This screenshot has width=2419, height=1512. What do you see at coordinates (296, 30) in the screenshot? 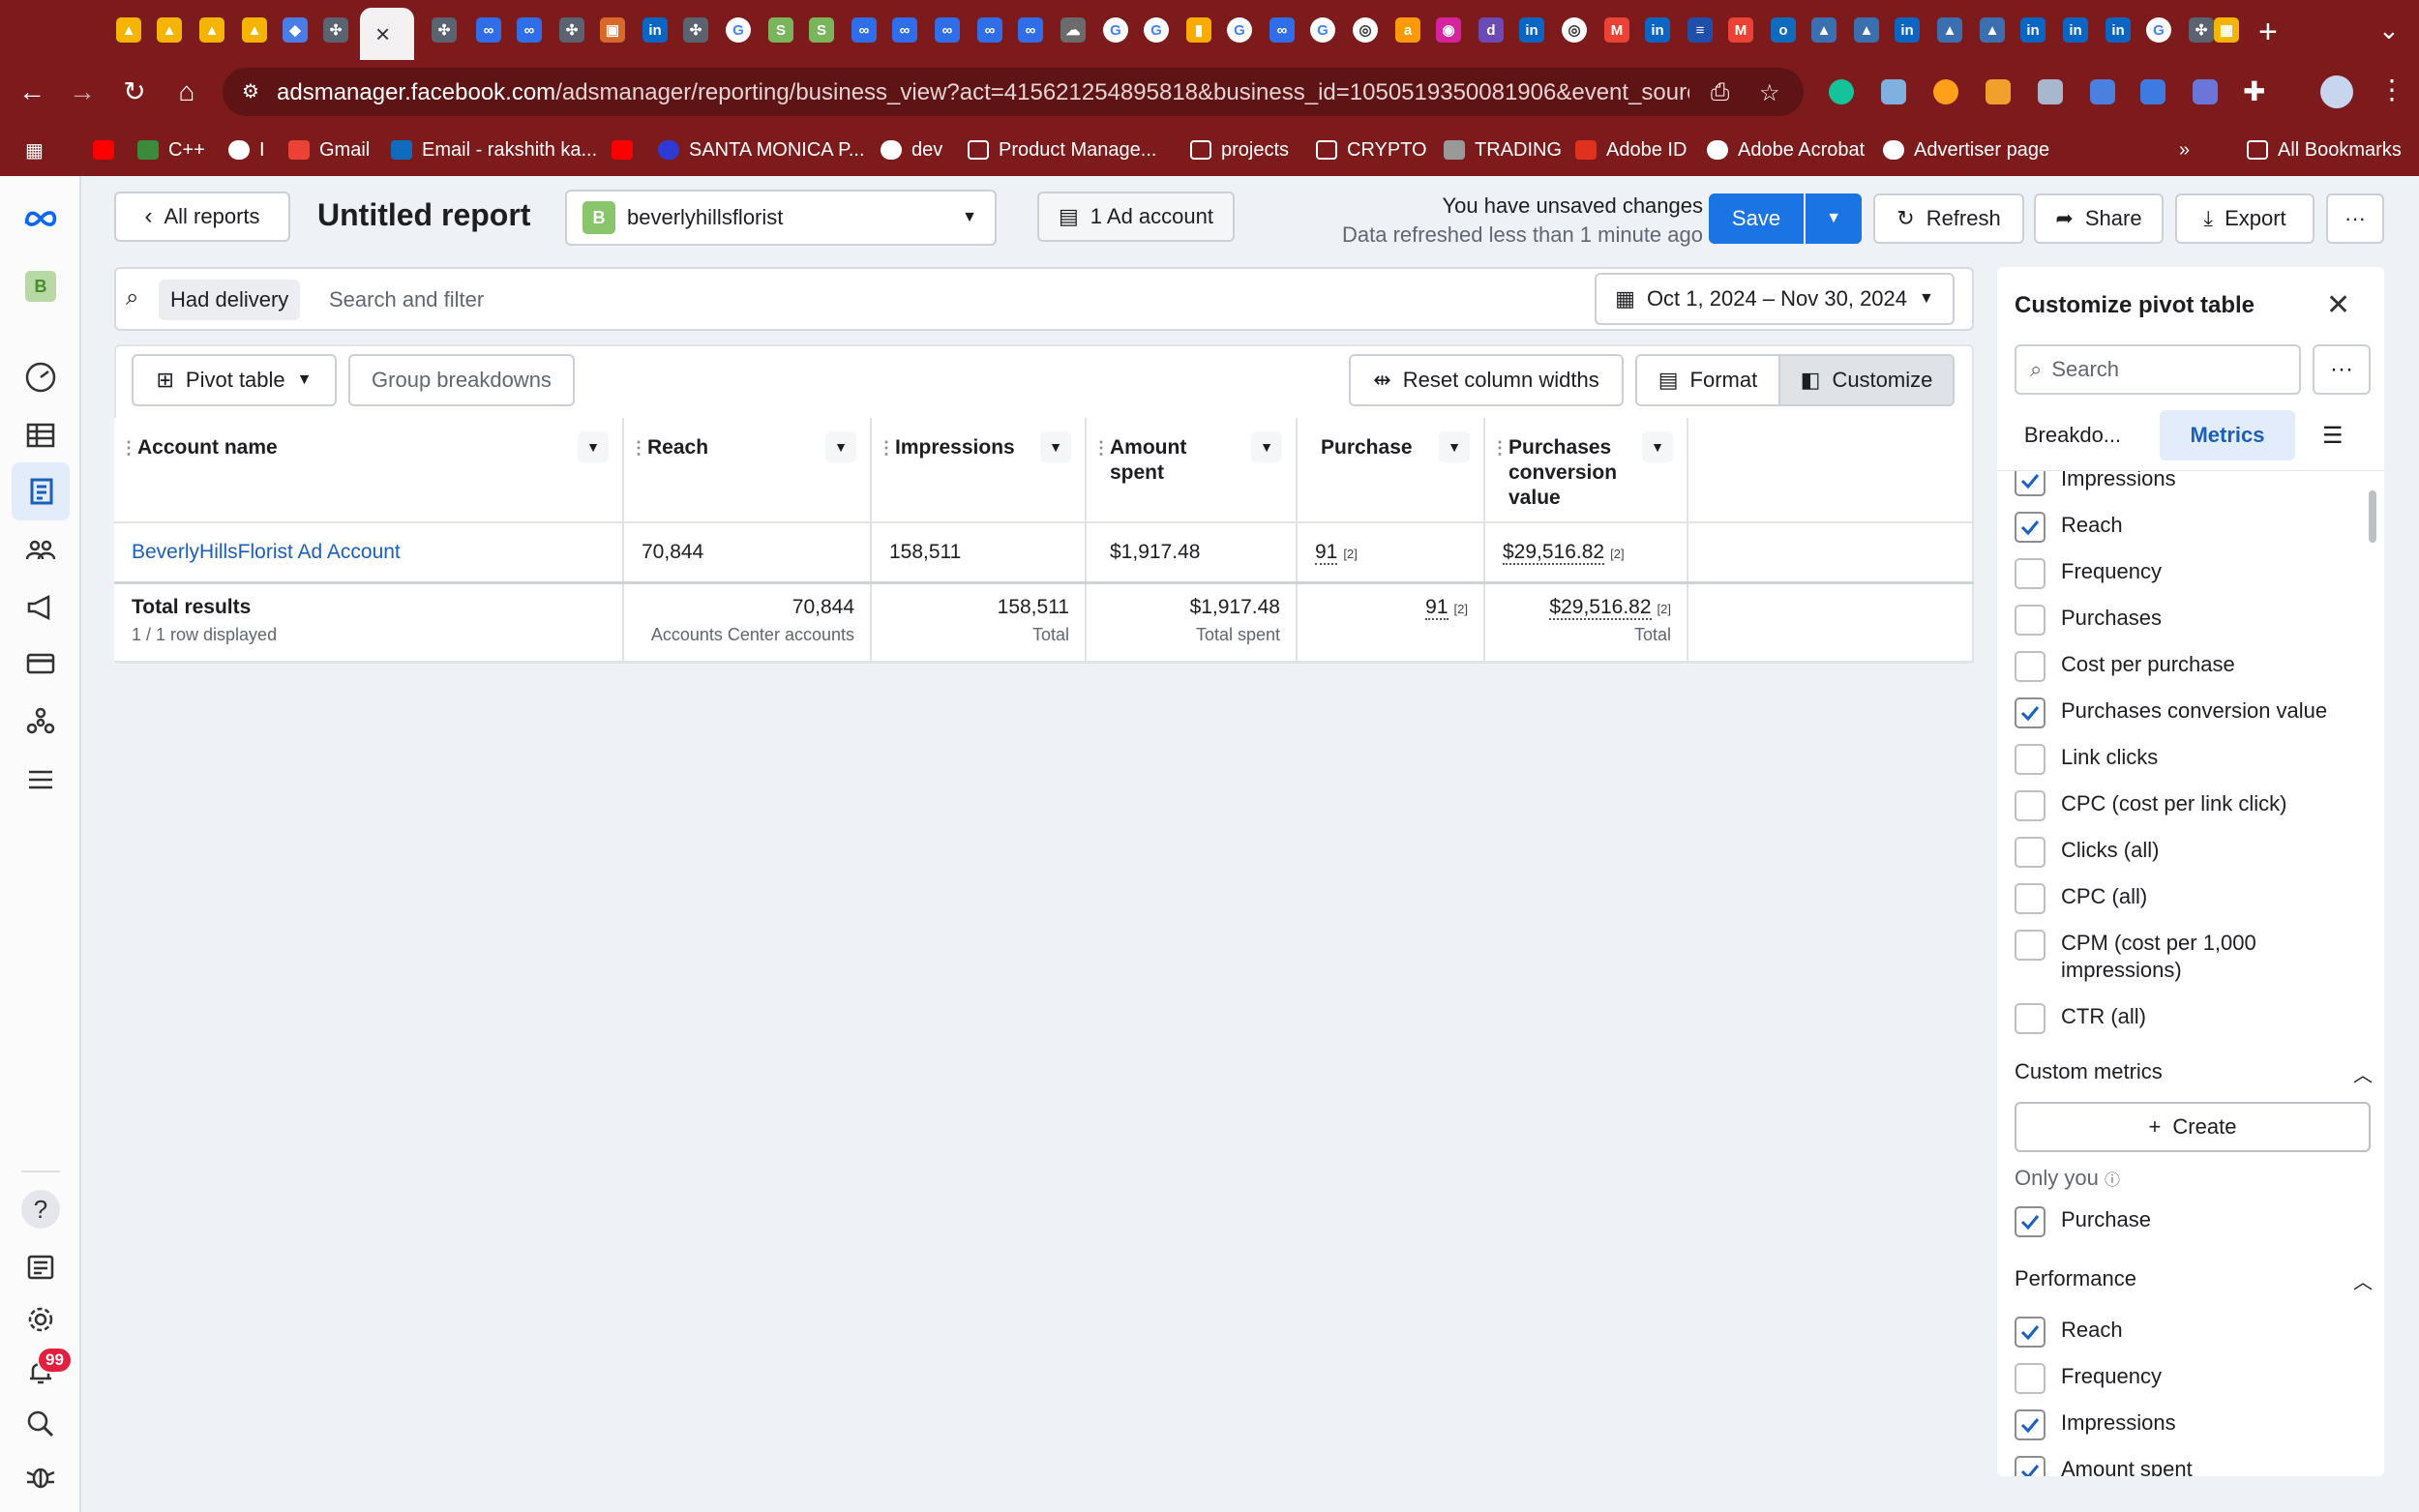
I see `tab-ads-icon: ◆` at bounding box center [296, 30].